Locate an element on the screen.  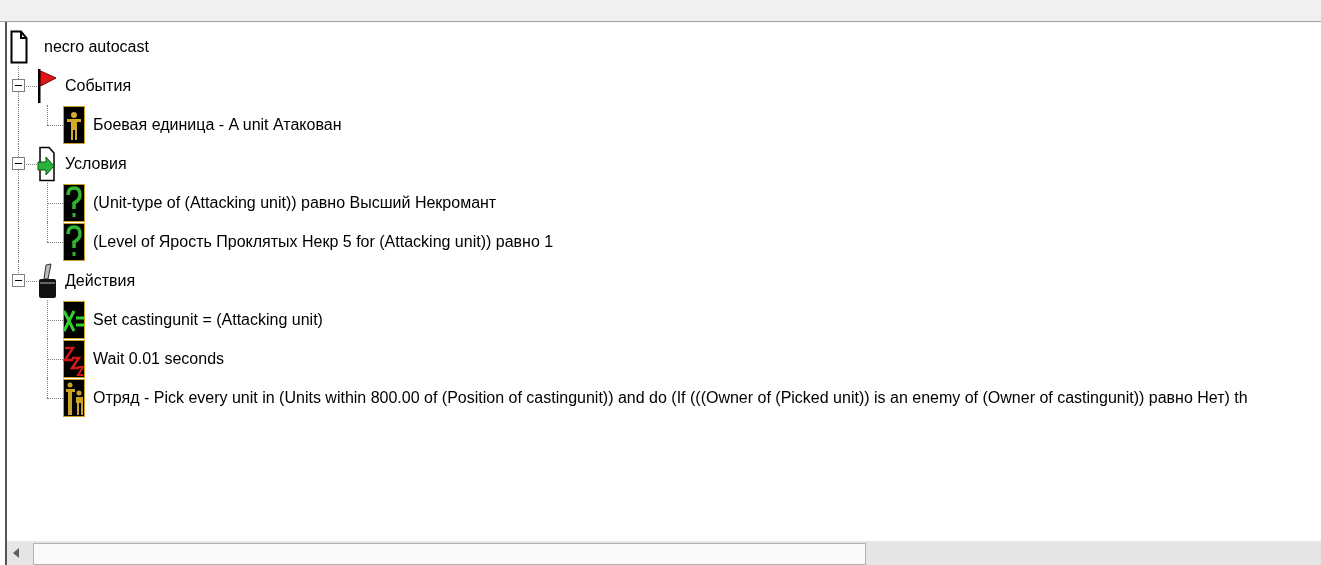
tree-item-label: Условия is located at coordinates (96, 163).